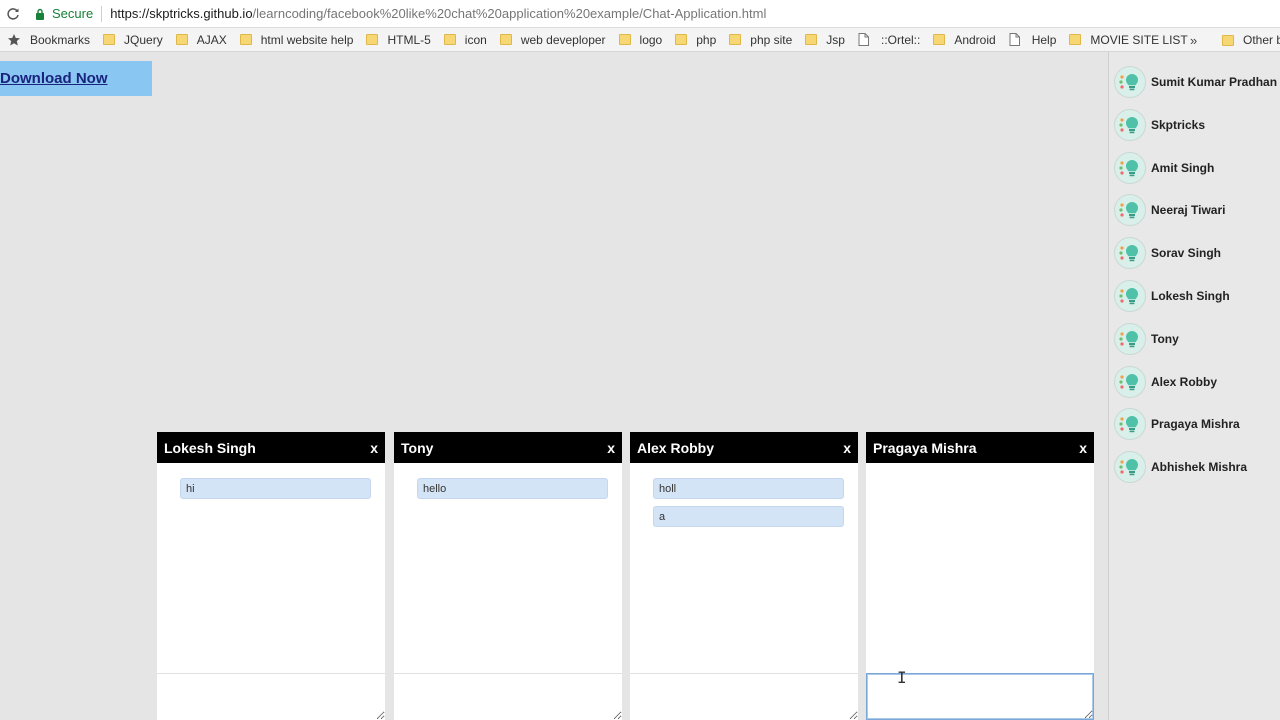 This screenshot has width=1280, height=720. I want to click on chat-title: Pragaya Mishra, so click(925, 447).